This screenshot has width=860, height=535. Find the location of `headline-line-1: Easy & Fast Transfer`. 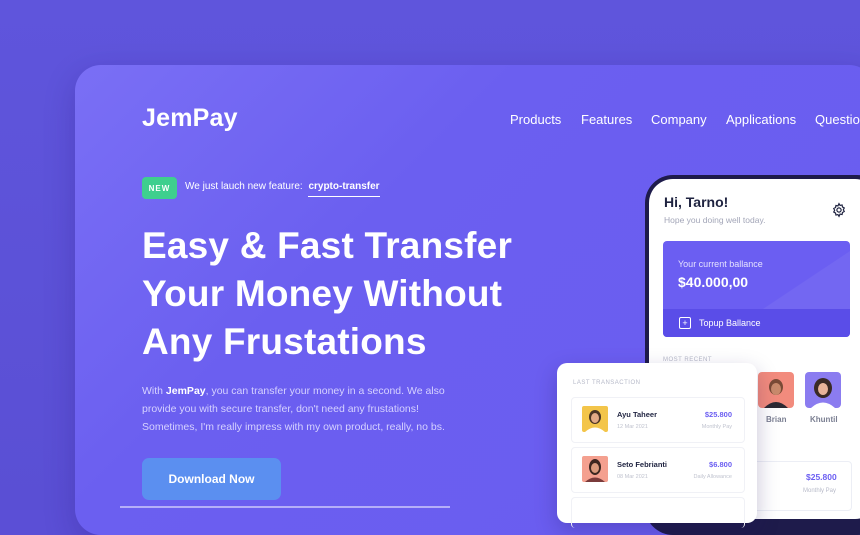

headline-line-1: Easy & Fast Transfer is located at coordinates (327, 245).